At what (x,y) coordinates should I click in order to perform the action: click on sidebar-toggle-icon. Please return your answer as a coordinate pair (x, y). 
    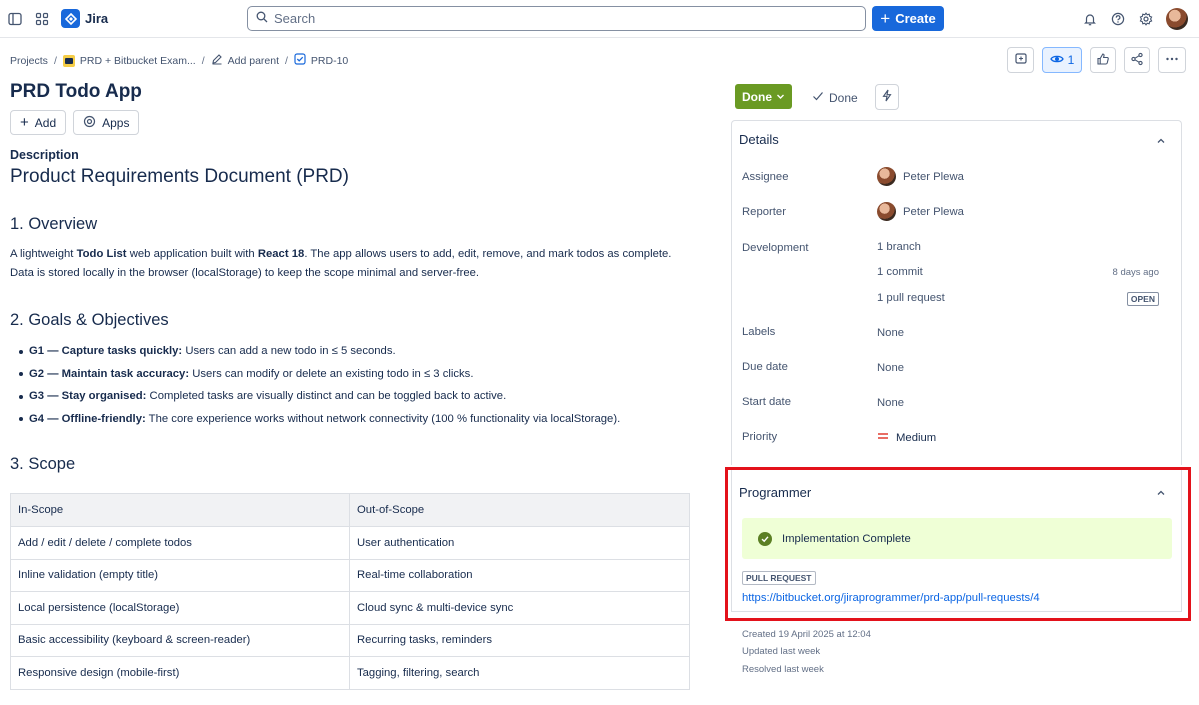
    Looking at the image, I should click on (15, 19).